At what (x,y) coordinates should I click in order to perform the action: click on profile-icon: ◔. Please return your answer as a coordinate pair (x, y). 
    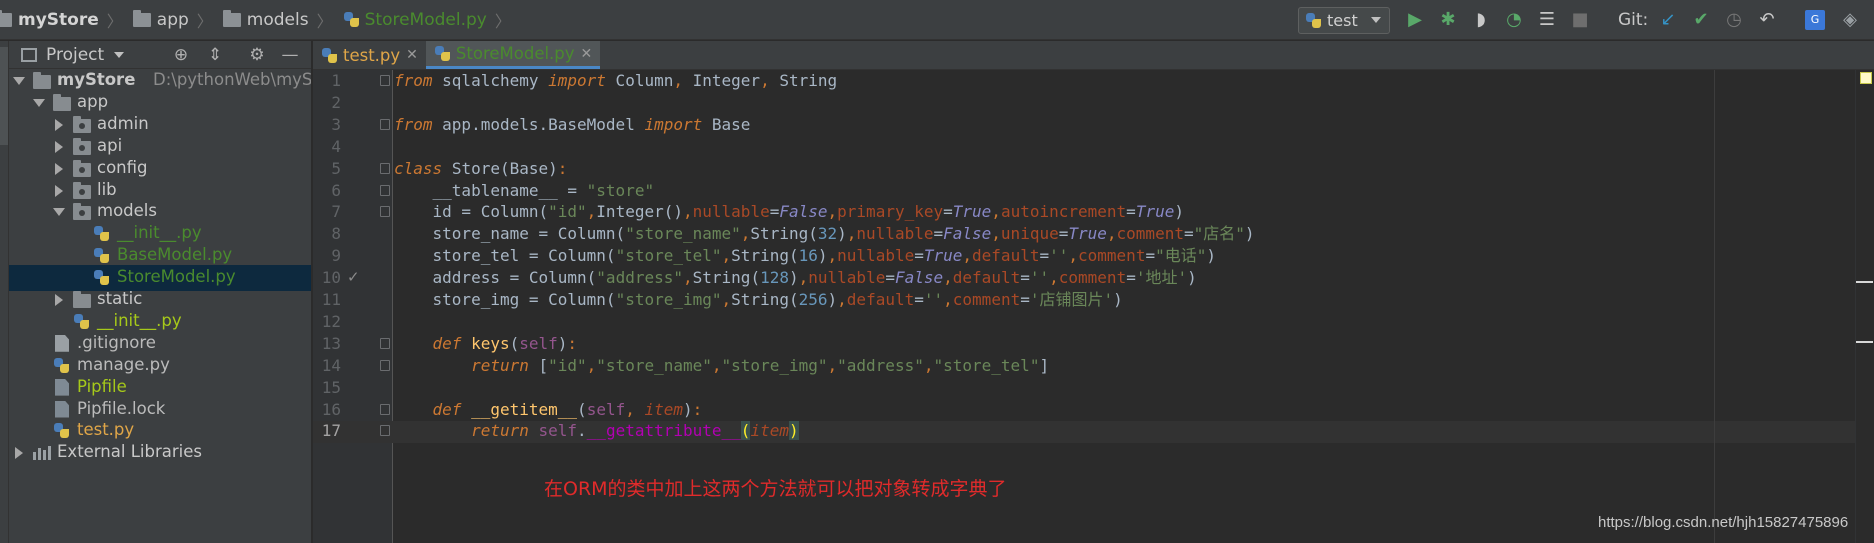
    Looking at the image, I should click on (1514, 20).